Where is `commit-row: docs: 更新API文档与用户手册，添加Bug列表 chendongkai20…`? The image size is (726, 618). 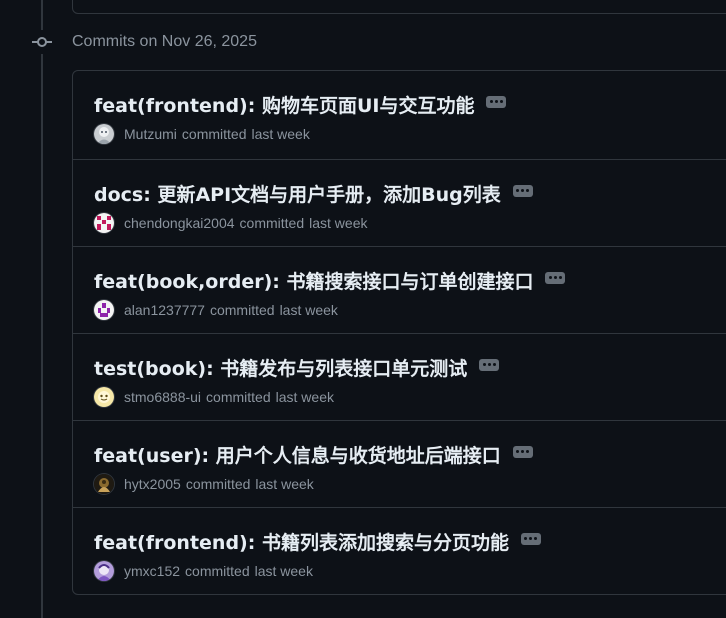 commit-row: docs: 更新API文档与用户手册，添加Bug列表 chendongkai20… is located at coordinates (399, 202).